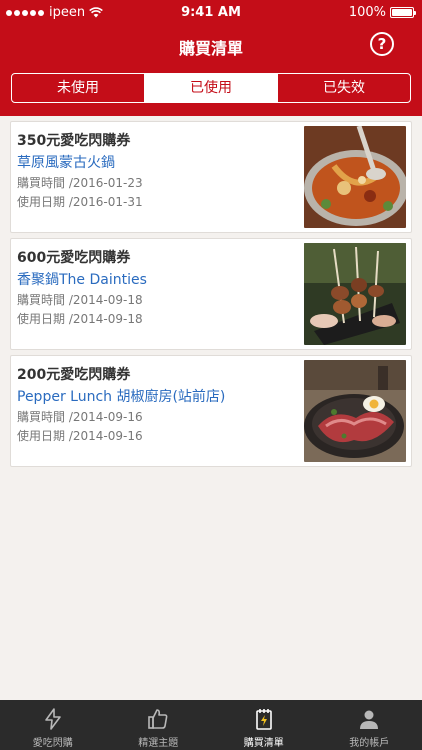 This screenshot has width=422, height=750. Describe the element at coordinates (369, 719) in the screenshot. I see `person-icon` at that location.